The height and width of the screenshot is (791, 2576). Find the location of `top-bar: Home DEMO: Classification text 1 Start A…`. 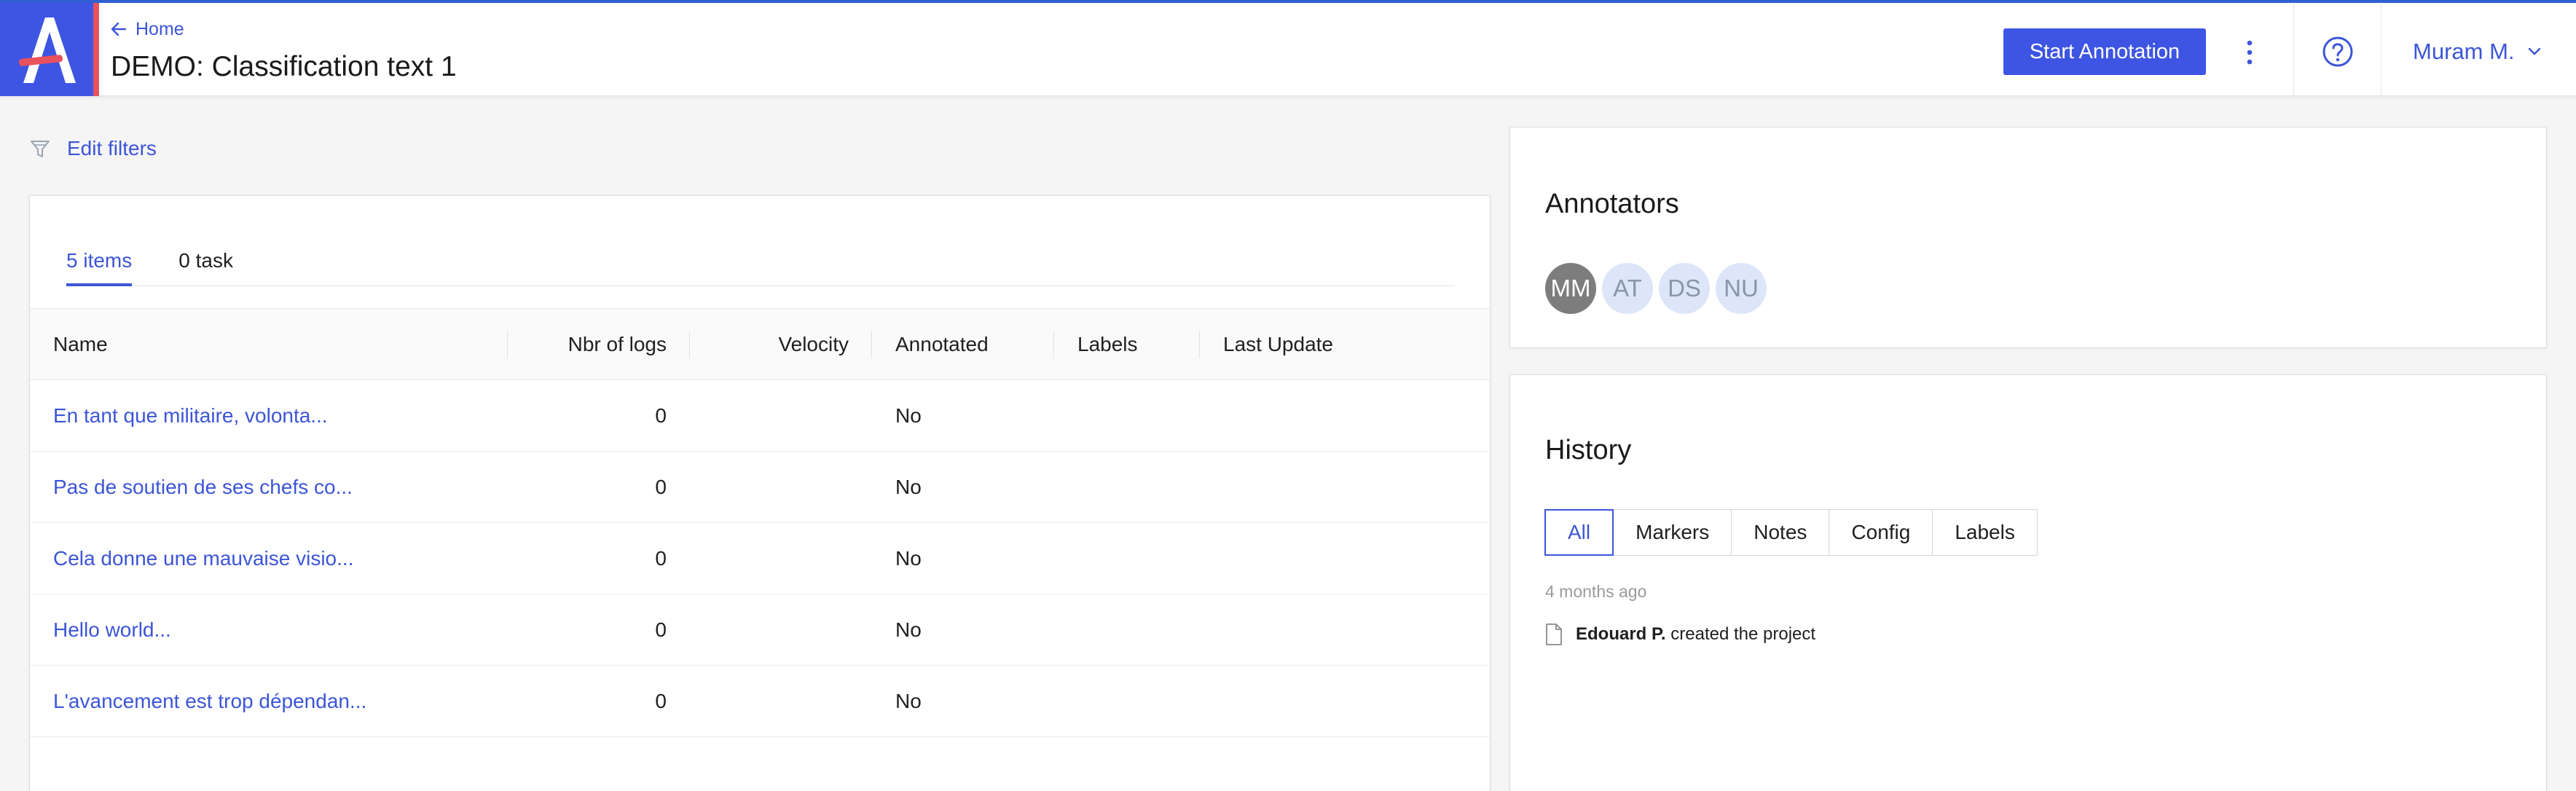

top-bar: Home DEMO: Classification text 1 Start A… is located at coordinates (1288, 48).